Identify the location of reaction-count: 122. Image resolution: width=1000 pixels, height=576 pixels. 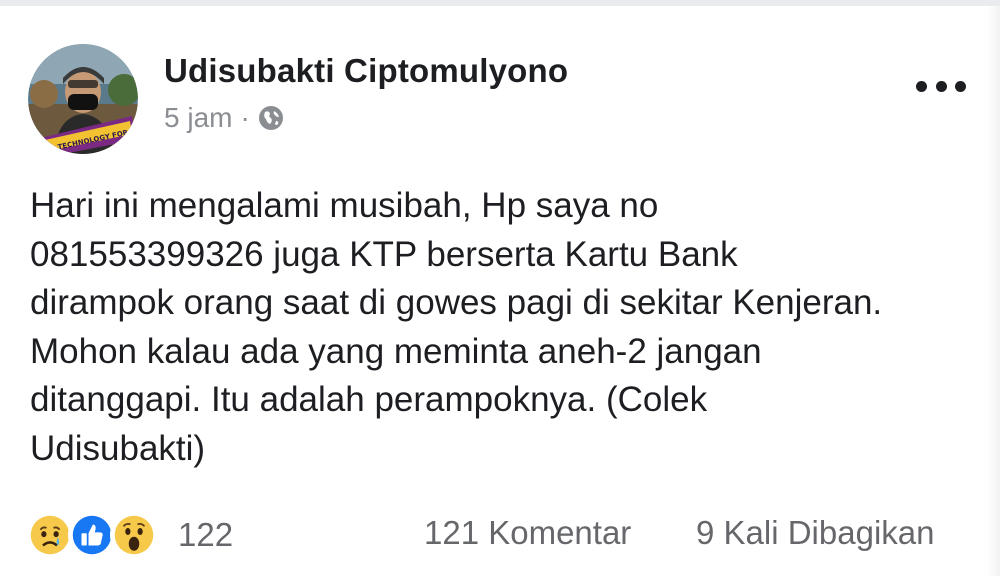
(206, 534).